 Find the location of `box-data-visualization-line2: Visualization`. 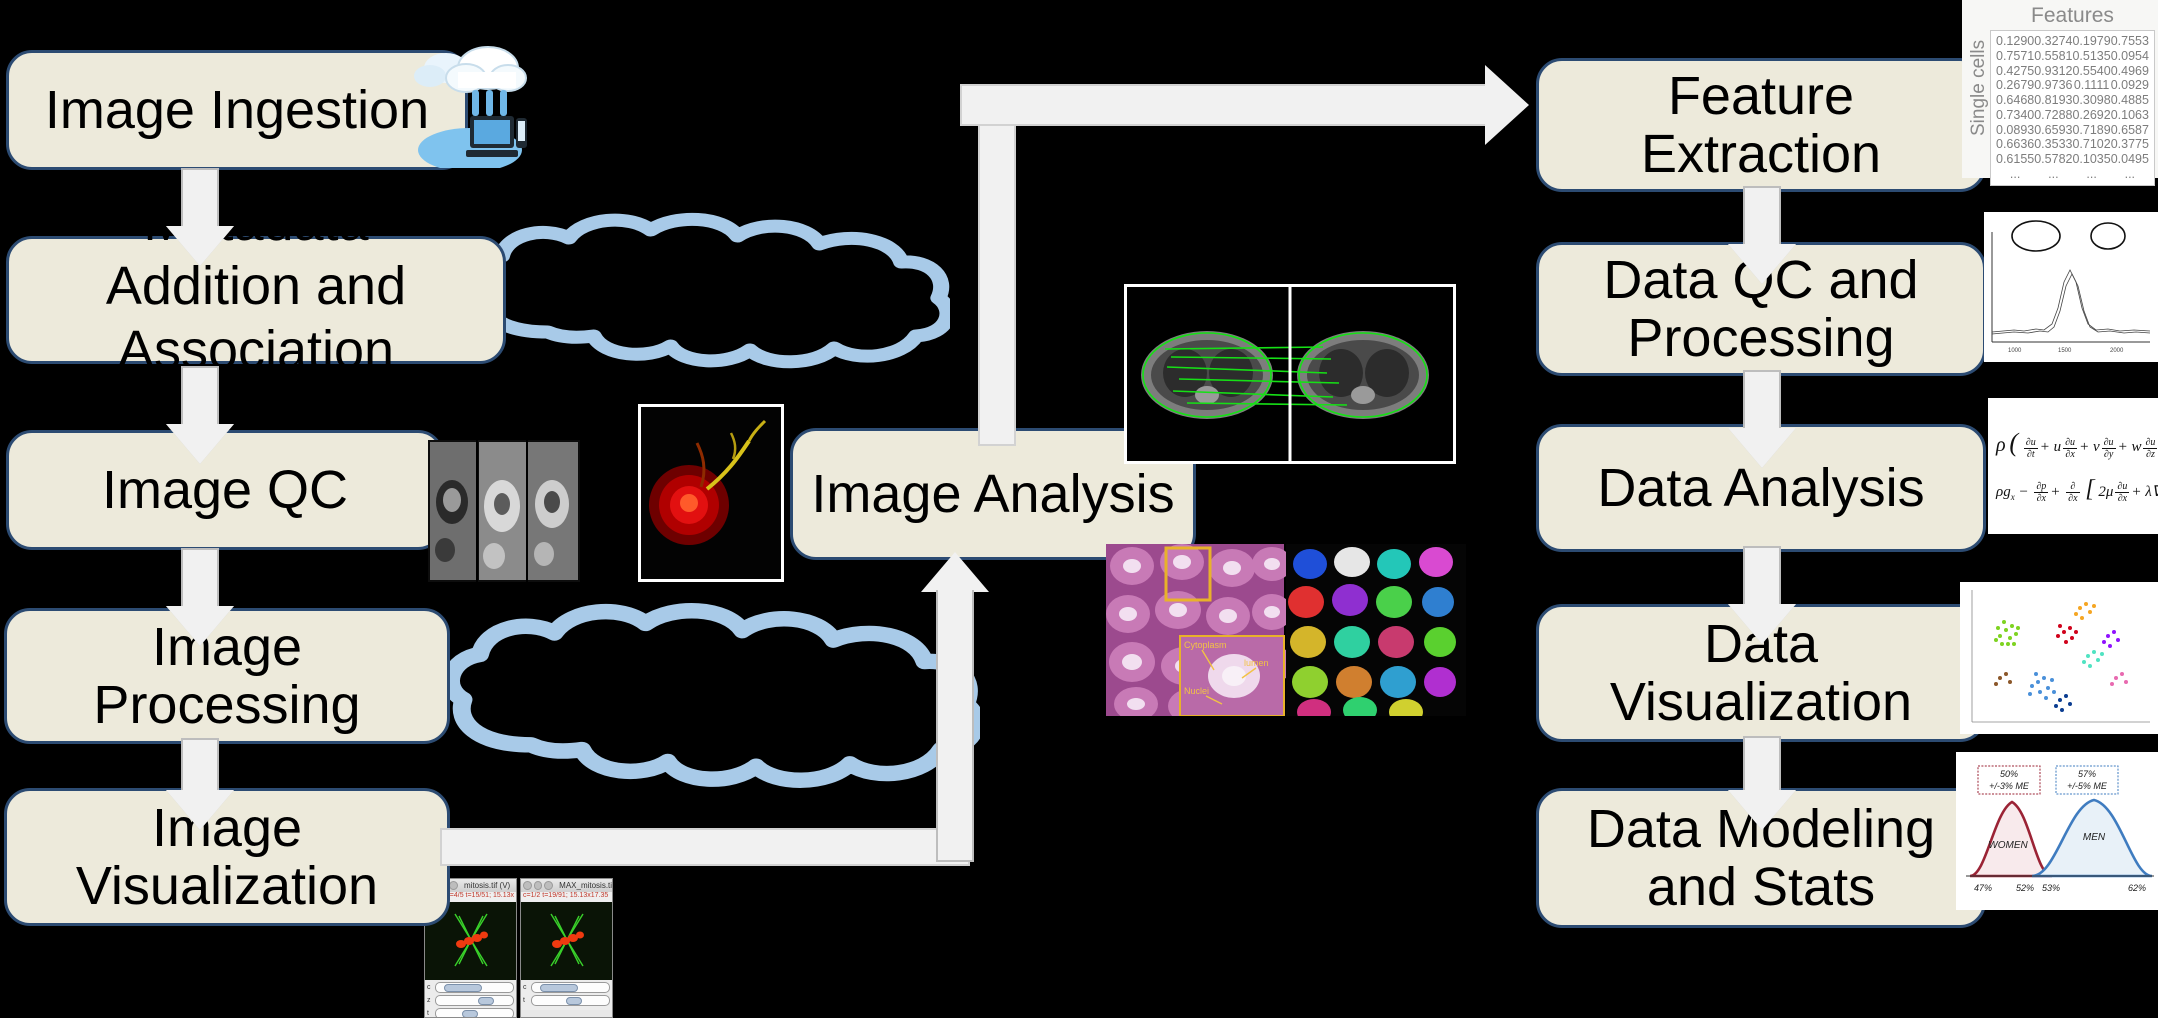

box-data-visualization-line2: Visualization is located at coordinates (1761, 702).